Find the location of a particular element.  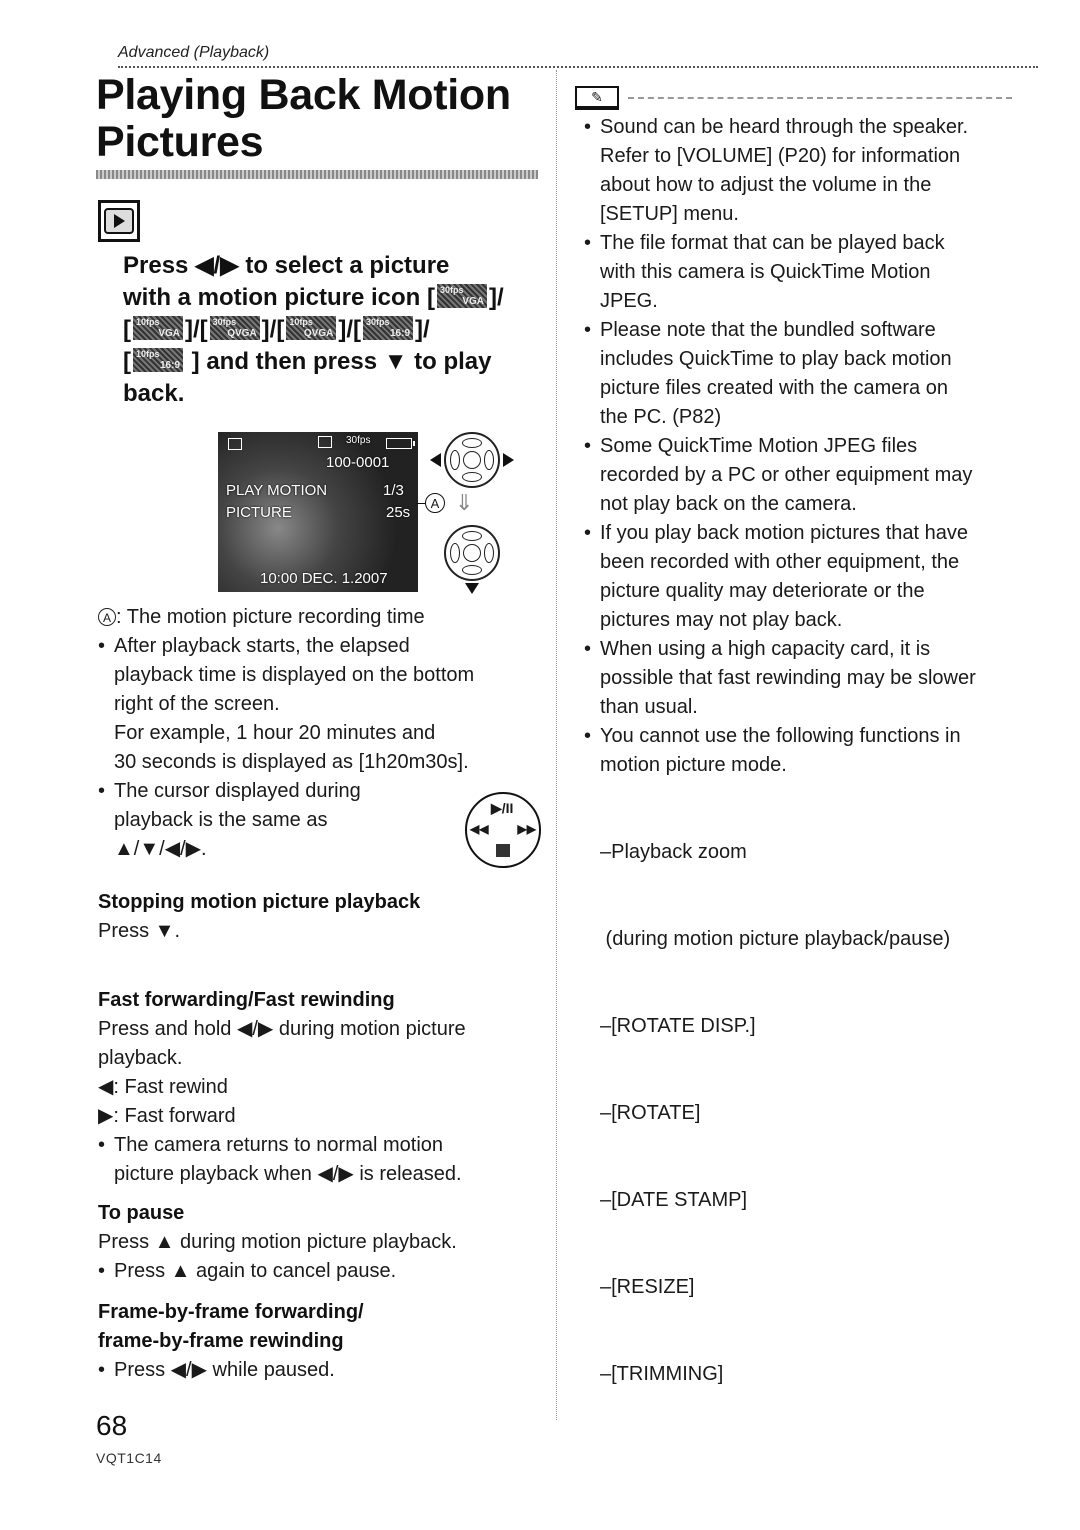

play-triangle-icon is located at coordinates (119, 221).